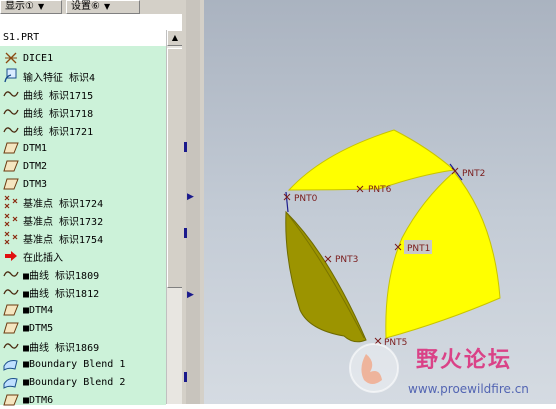 This screenshot has height=409, width=556. I want to click on tree-item-label: DTM2, so click(35, 166).